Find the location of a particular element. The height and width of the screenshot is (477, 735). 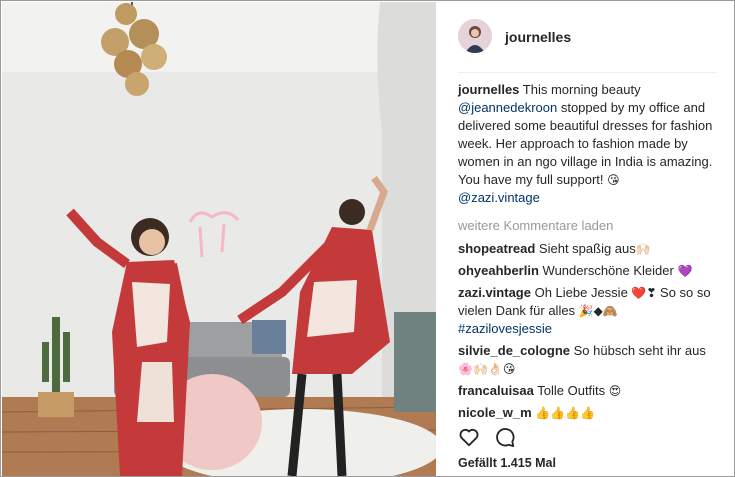

comment-emoji: ❤️❣ is located at coordinates (644, 293).